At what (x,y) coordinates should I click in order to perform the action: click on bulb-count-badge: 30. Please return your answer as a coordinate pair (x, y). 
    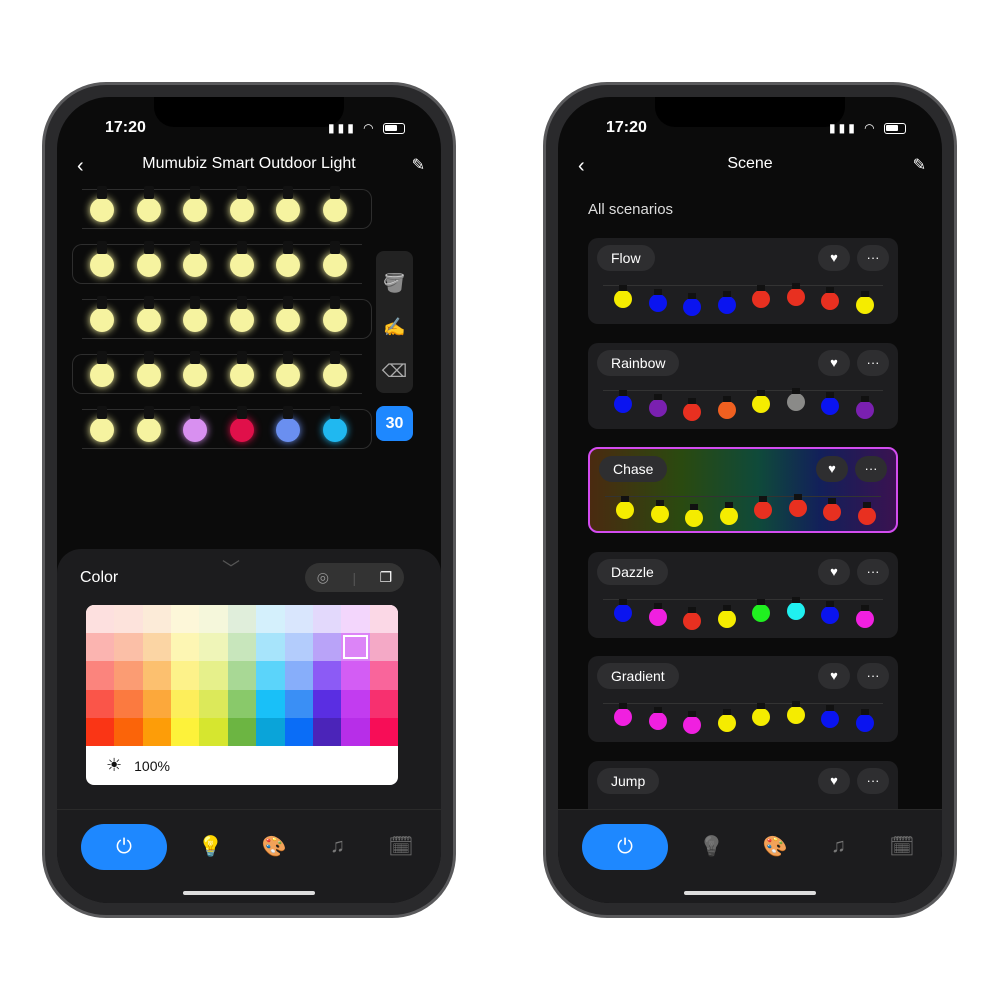
    Looking at the image, I should click on (394, 423).